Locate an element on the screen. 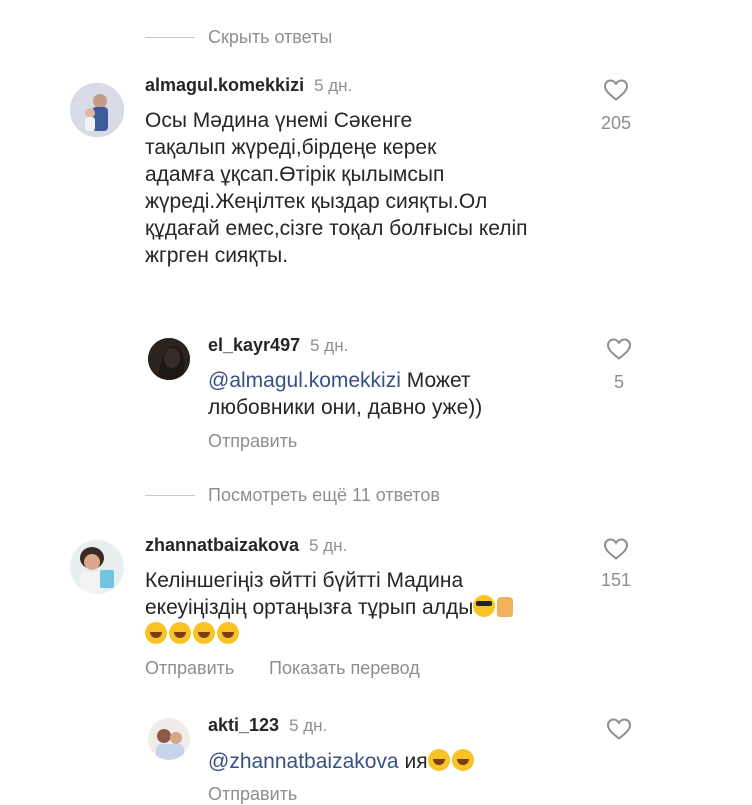 This screenshot has height=805, width=752. like-count: 151 is located at coordinates (616, 580).